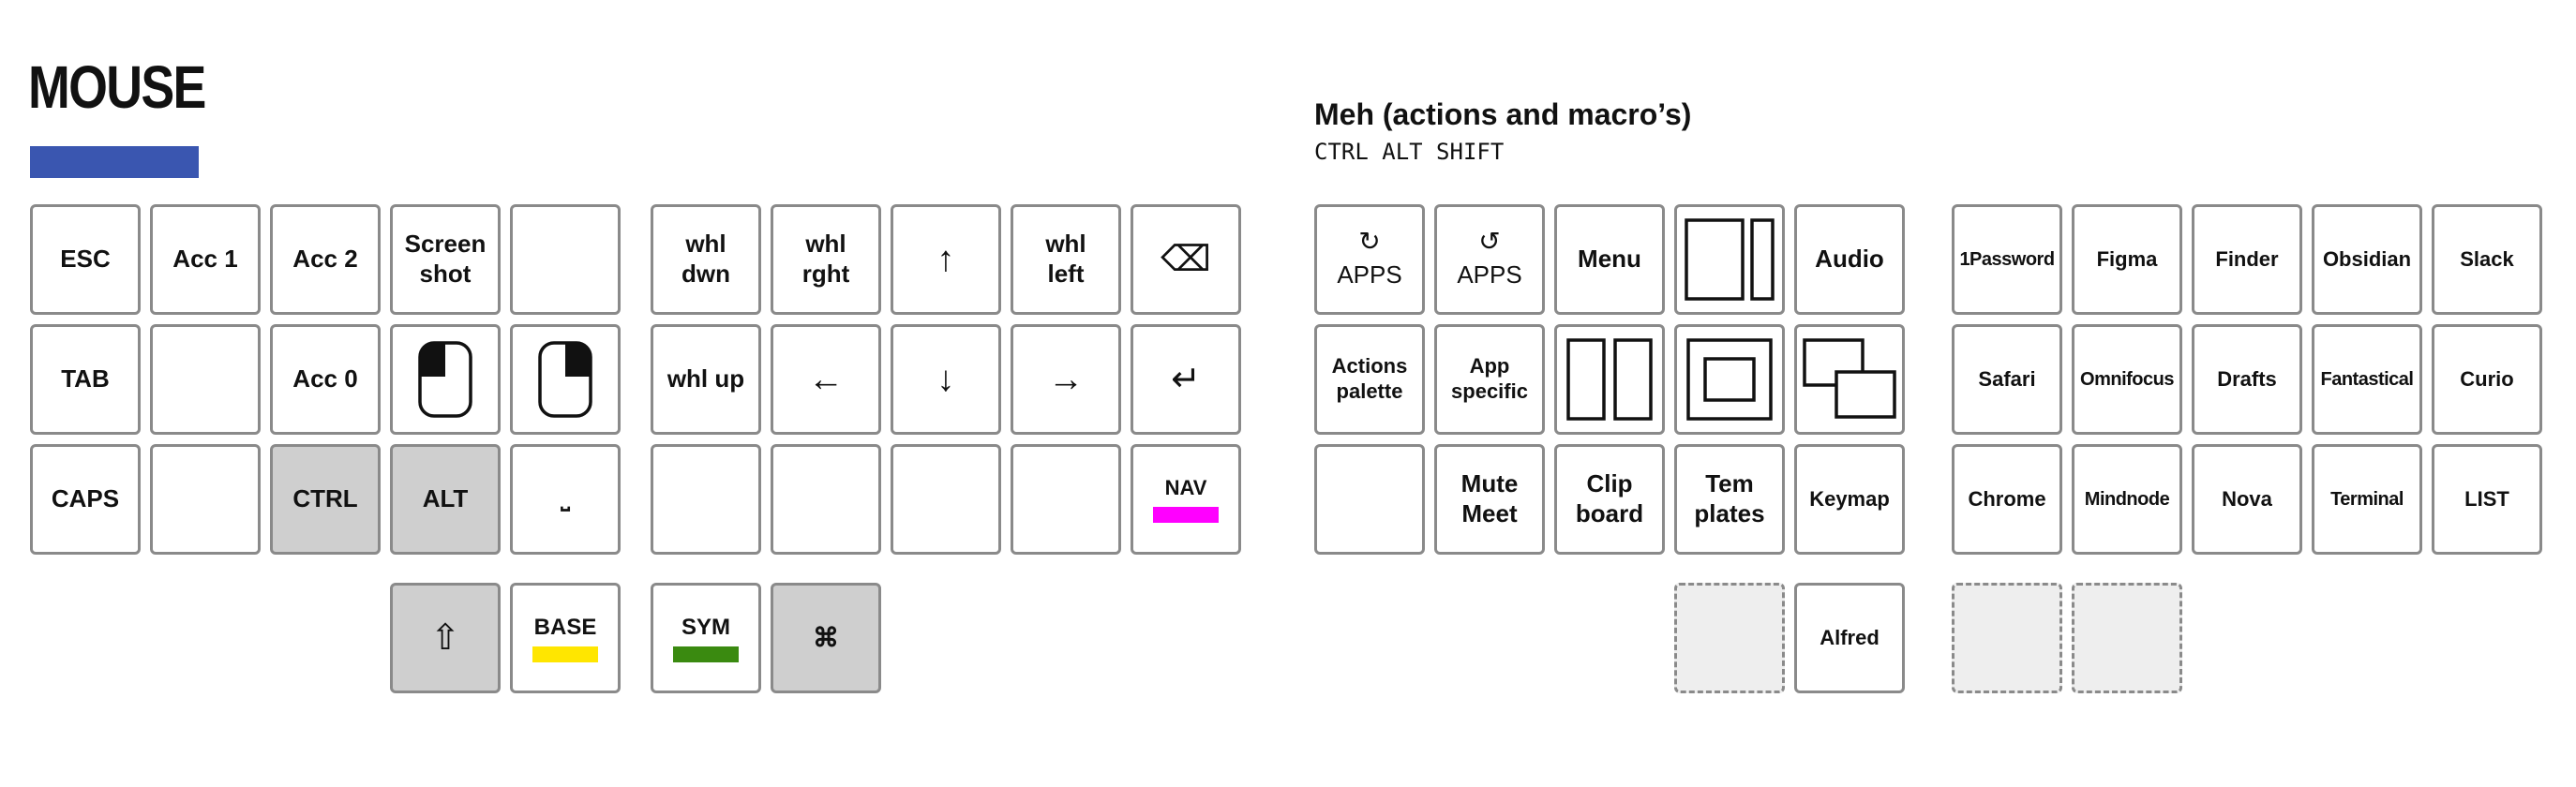  I want to click on key-app-slack: Slack, so click(2487, 259).